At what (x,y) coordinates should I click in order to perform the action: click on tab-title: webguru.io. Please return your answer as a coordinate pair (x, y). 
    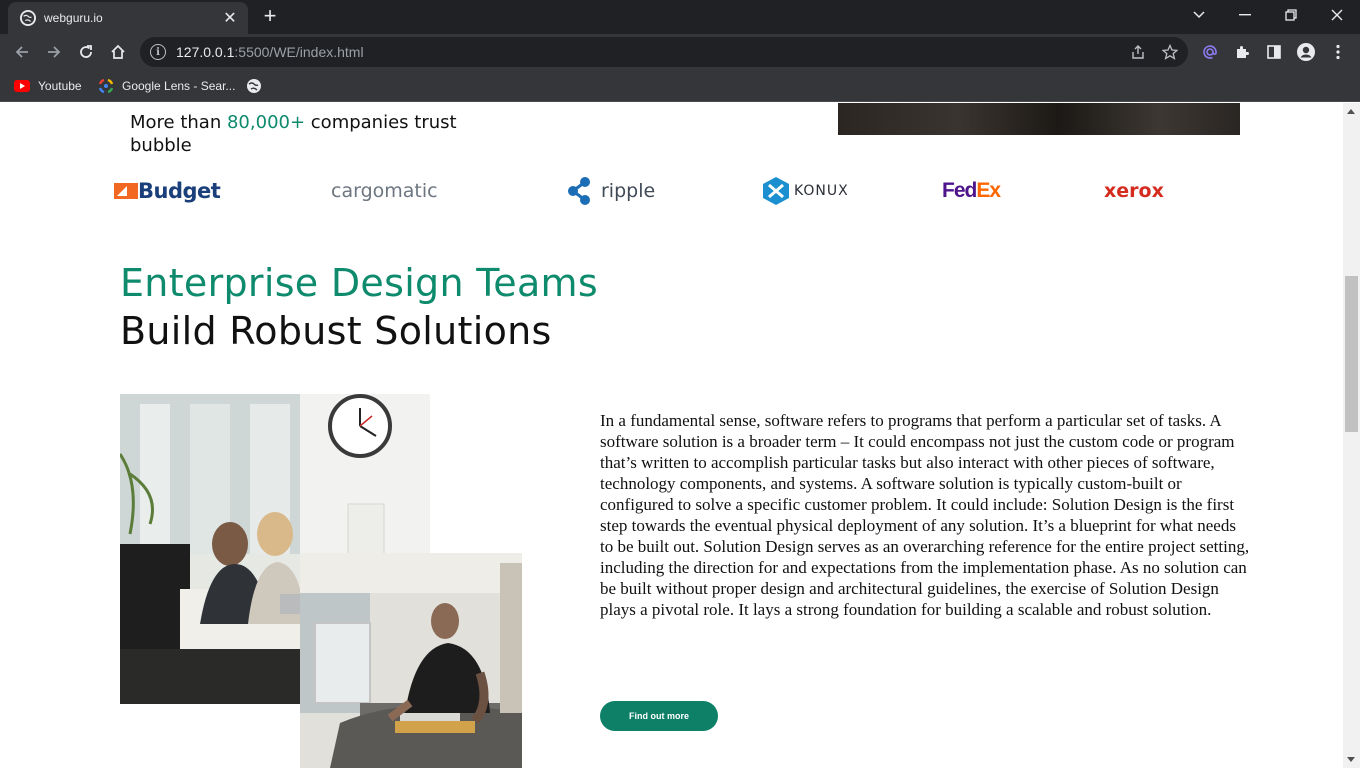
    Looking at the image, I should click on (73, 18).